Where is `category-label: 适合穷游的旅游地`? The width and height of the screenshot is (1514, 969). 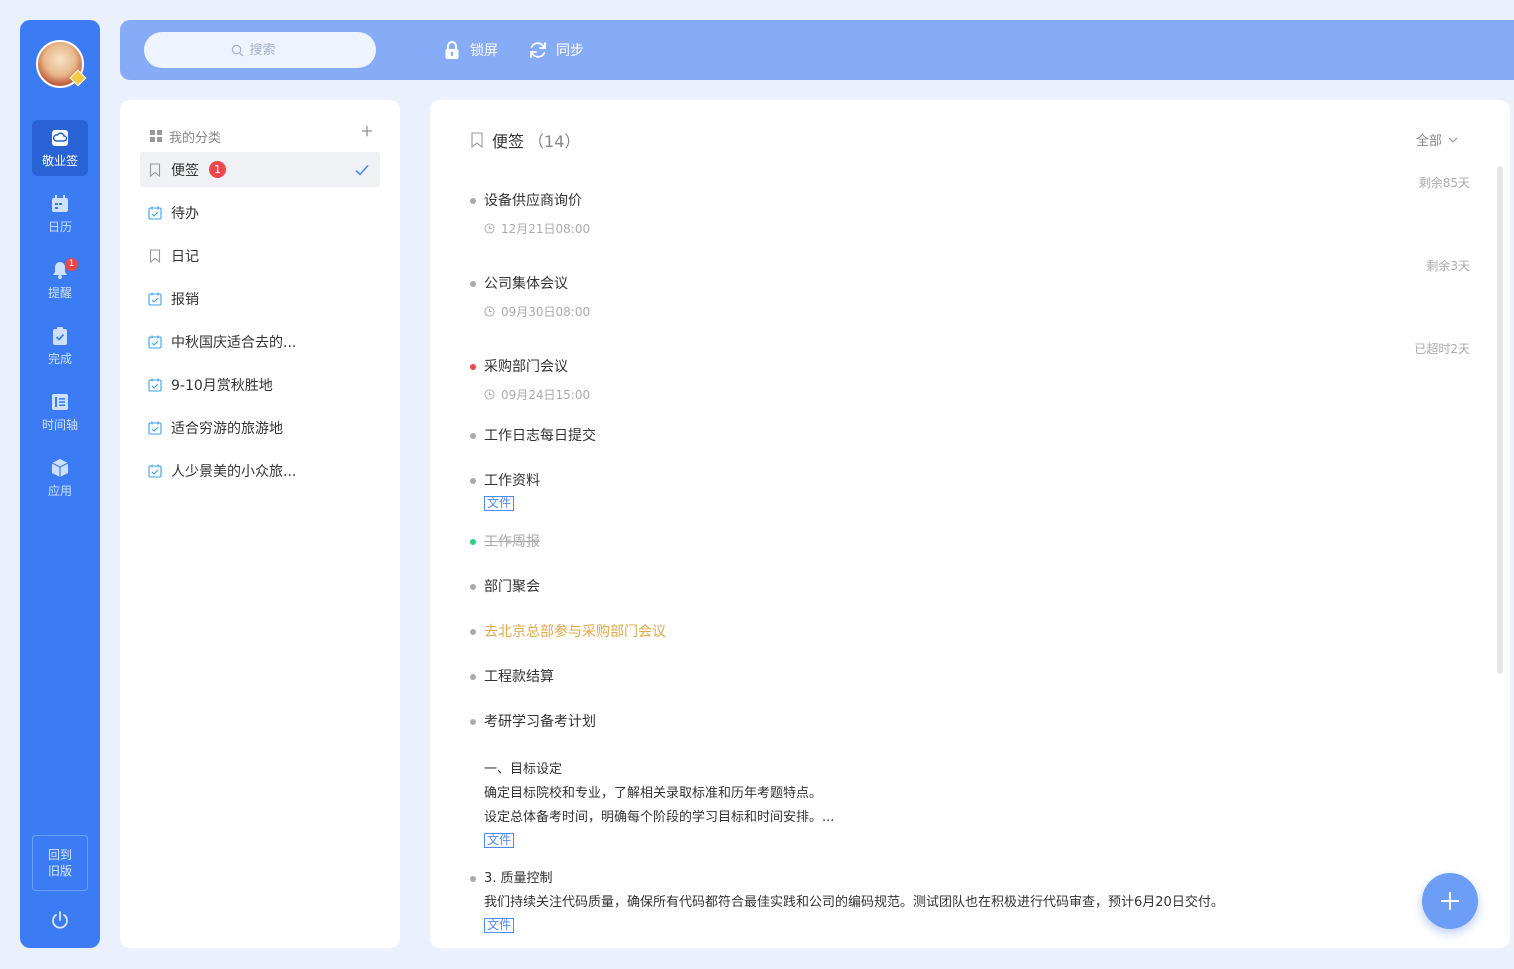 category-label: 适合穷游的旅游地 is located at coordinates (227, 428).